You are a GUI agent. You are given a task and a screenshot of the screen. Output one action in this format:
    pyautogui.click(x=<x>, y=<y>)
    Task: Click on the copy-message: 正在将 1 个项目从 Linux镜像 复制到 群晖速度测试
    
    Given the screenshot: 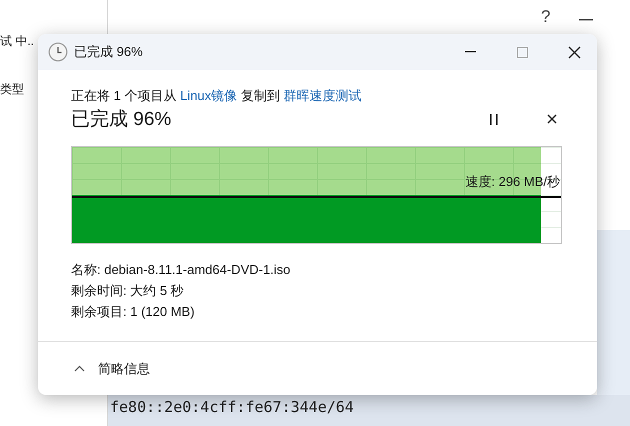 What is the action you would take?
    pyautogui.click(x=216, y=96)
    